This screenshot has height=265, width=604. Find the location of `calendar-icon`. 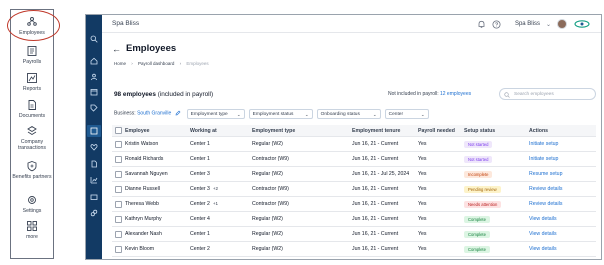

calendar-icon is located at coordinates (94, 92).